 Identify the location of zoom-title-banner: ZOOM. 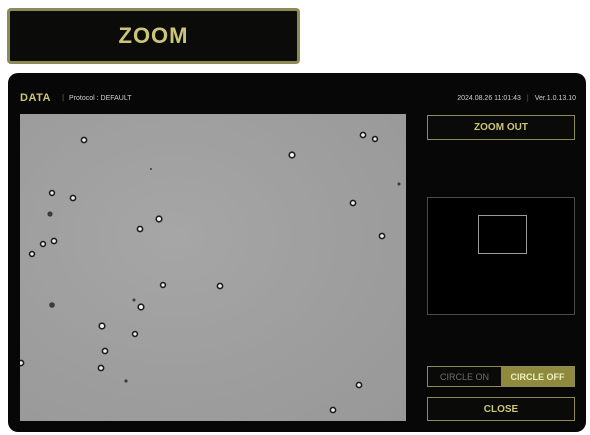
(153, 36).